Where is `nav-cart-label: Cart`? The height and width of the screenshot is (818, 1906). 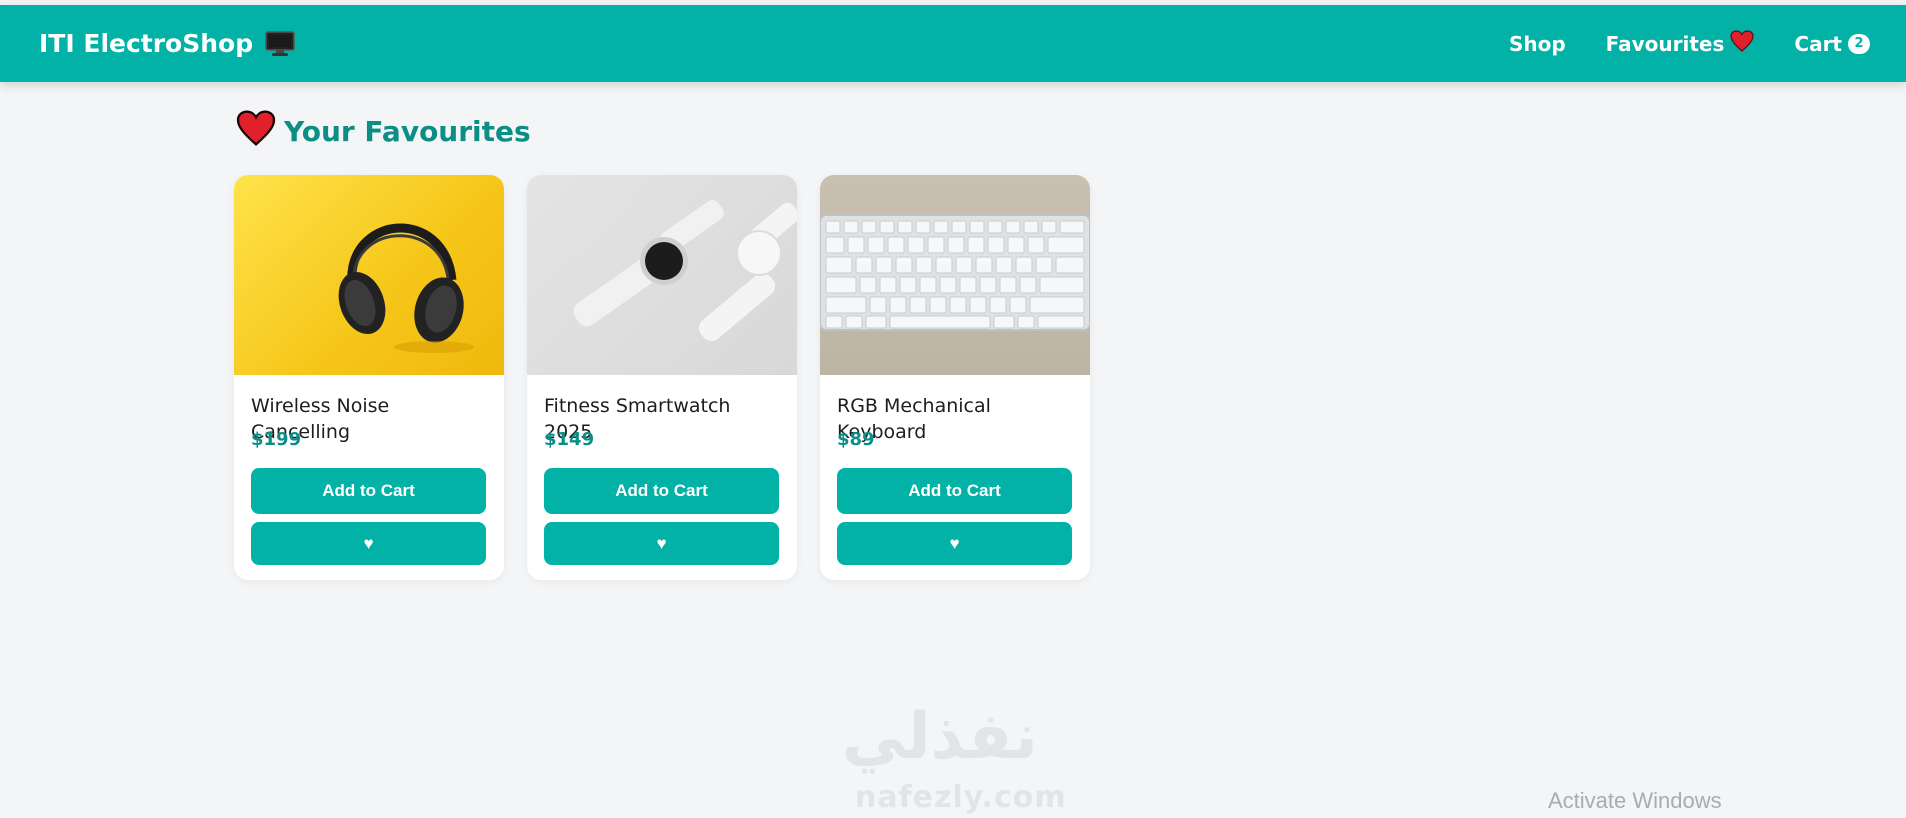
nav-cart-label: Cart is located at coordinates (1818, 43).